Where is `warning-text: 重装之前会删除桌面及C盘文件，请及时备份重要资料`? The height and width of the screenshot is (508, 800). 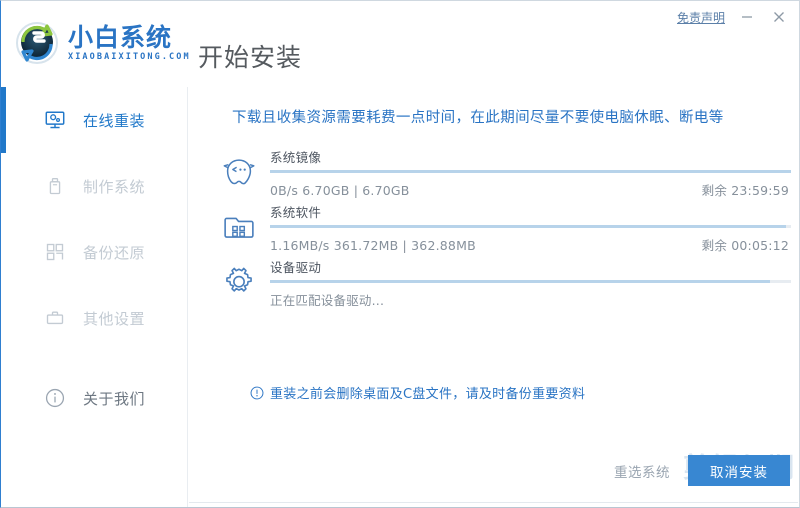 warning-text: 重装之前会删除桌面及C盘文件，请及时备份重要资料 is located at coordinates (428, 394).